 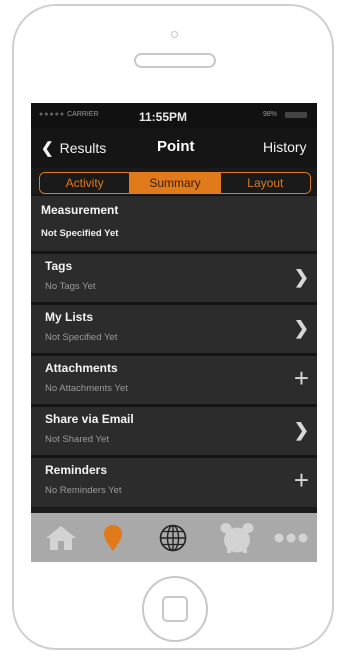 I want to click on back-button: ❮ Results, so click(x=73, y=148).